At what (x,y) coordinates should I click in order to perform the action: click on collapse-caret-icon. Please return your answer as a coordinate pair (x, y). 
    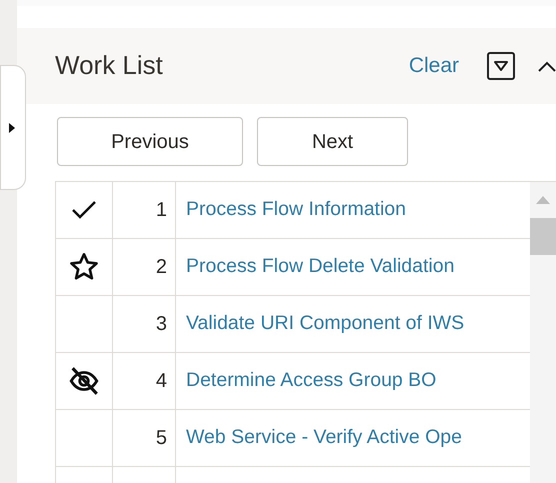
    Looking at the image, I should click on (547, 66).